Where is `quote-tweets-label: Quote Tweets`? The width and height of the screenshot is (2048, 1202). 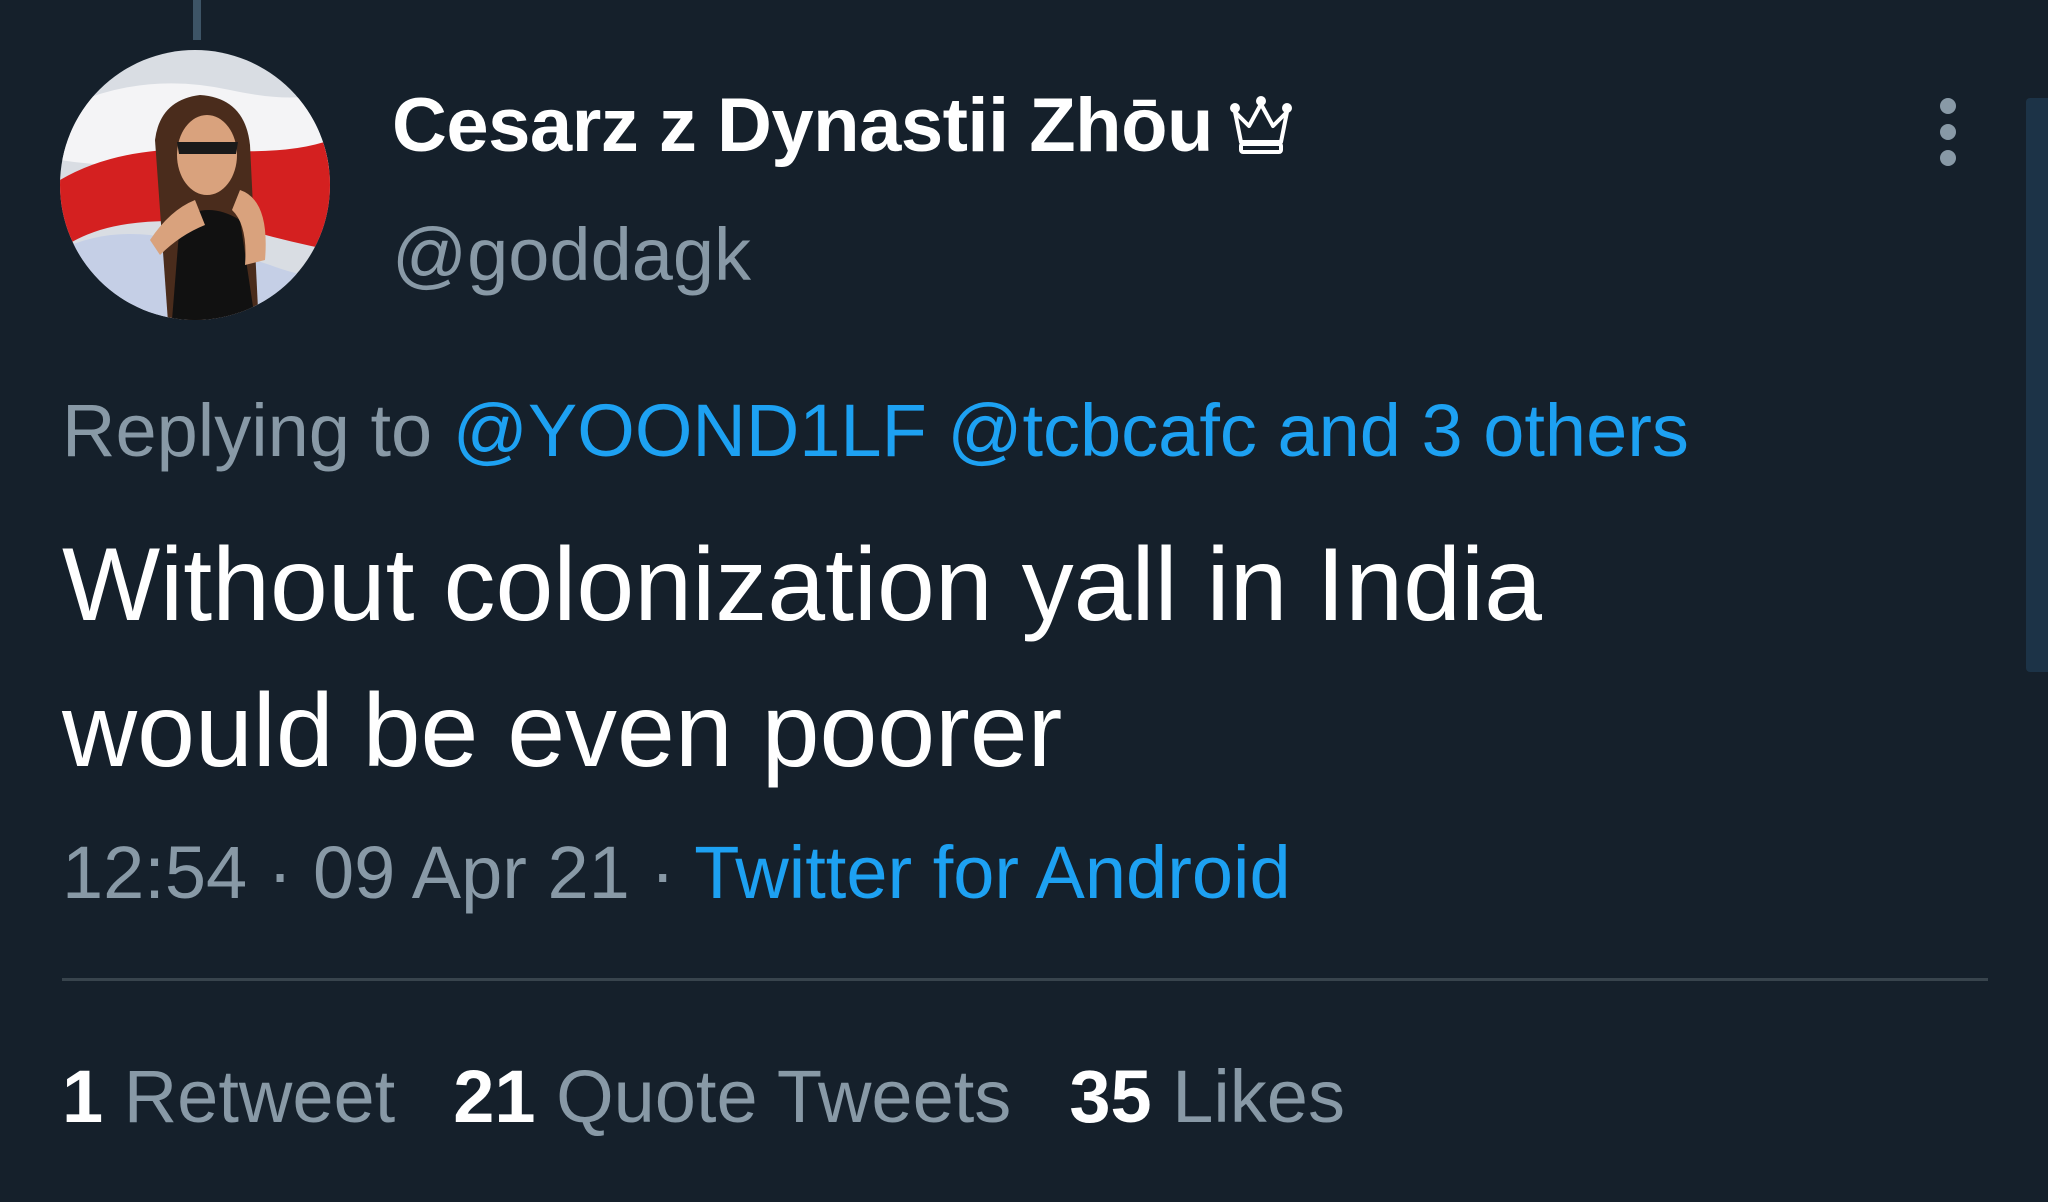
quote-tweets-label: Quote Tweets is located at coordinates (784, 1096).